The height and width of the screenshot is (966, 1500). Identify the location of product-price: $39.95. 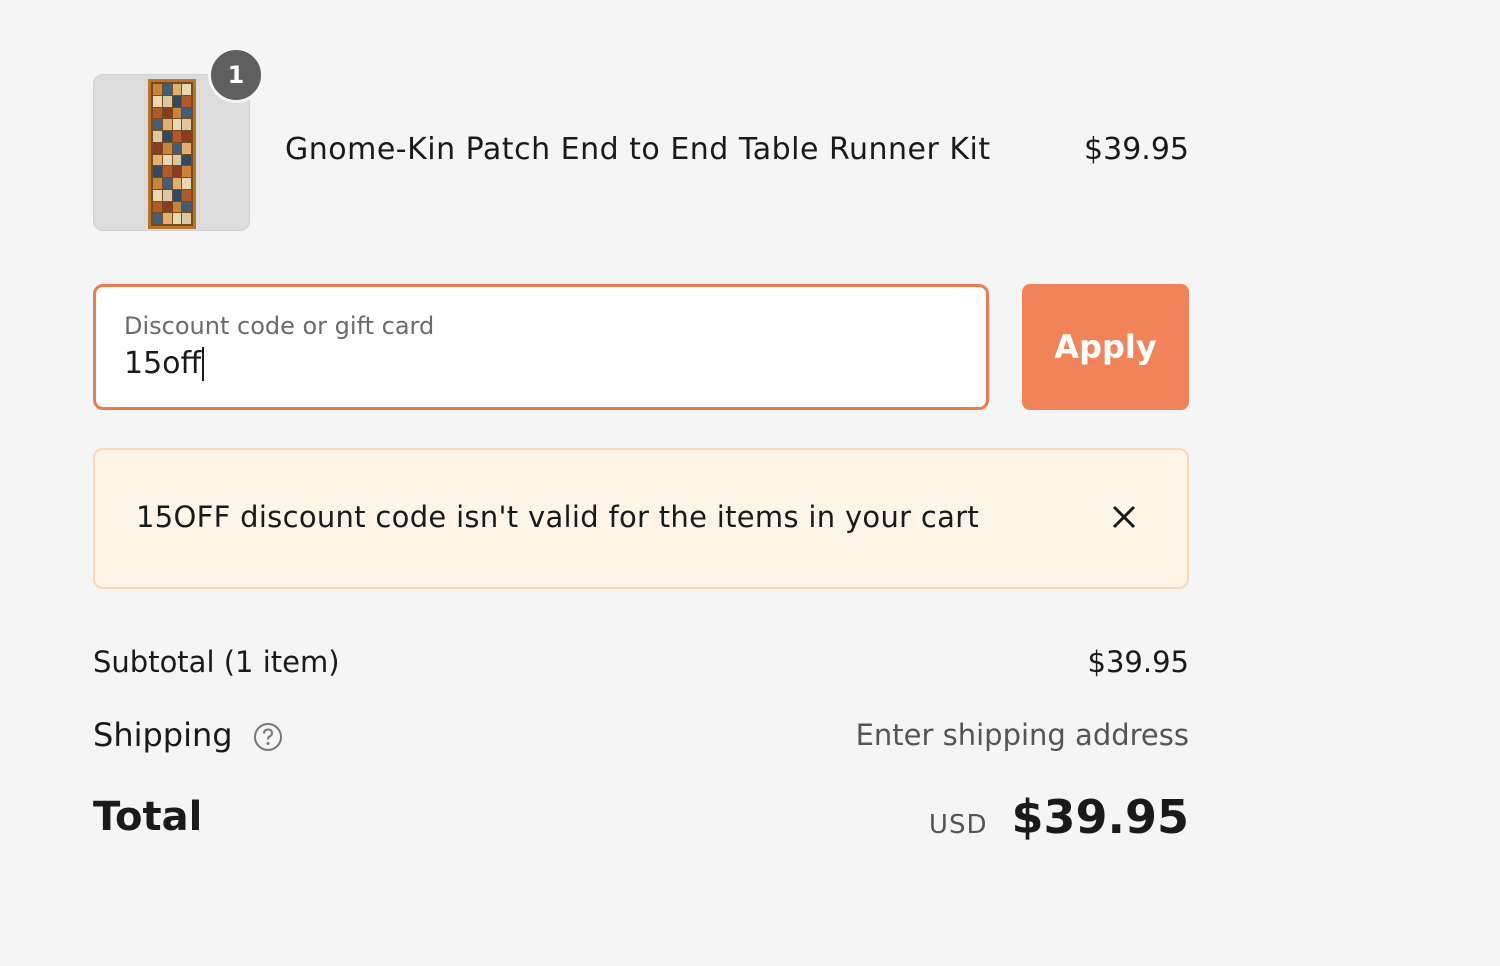
(1136, 149).